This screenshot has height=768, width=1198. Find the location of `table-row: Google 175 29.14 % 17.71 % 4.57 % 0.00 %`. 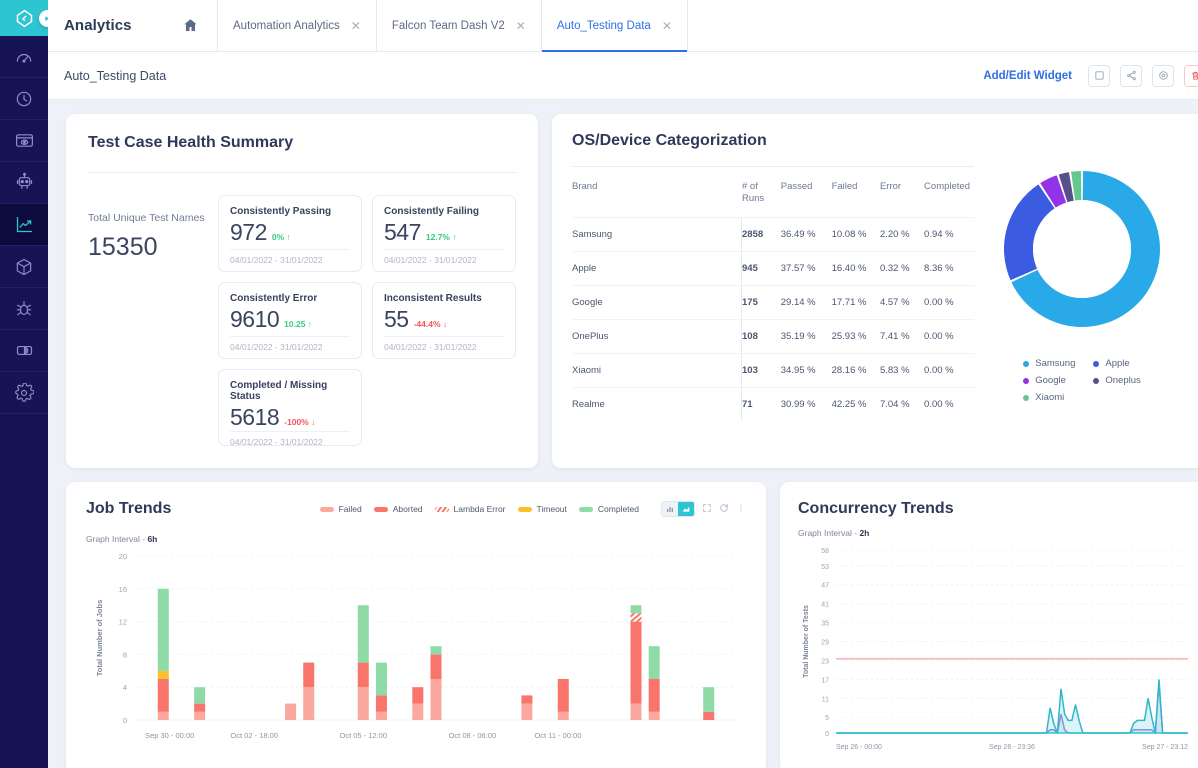

table-row: Google 175 29.14 % 17.71 % 4.57 % 0.00 % is located at coordinates (773, 302).